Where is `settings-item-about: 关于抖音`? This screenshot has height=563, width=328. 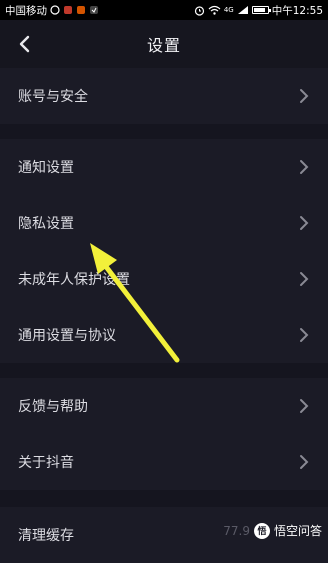
settings-item-about: 关于抖音 is located at coordinates (164, 462).